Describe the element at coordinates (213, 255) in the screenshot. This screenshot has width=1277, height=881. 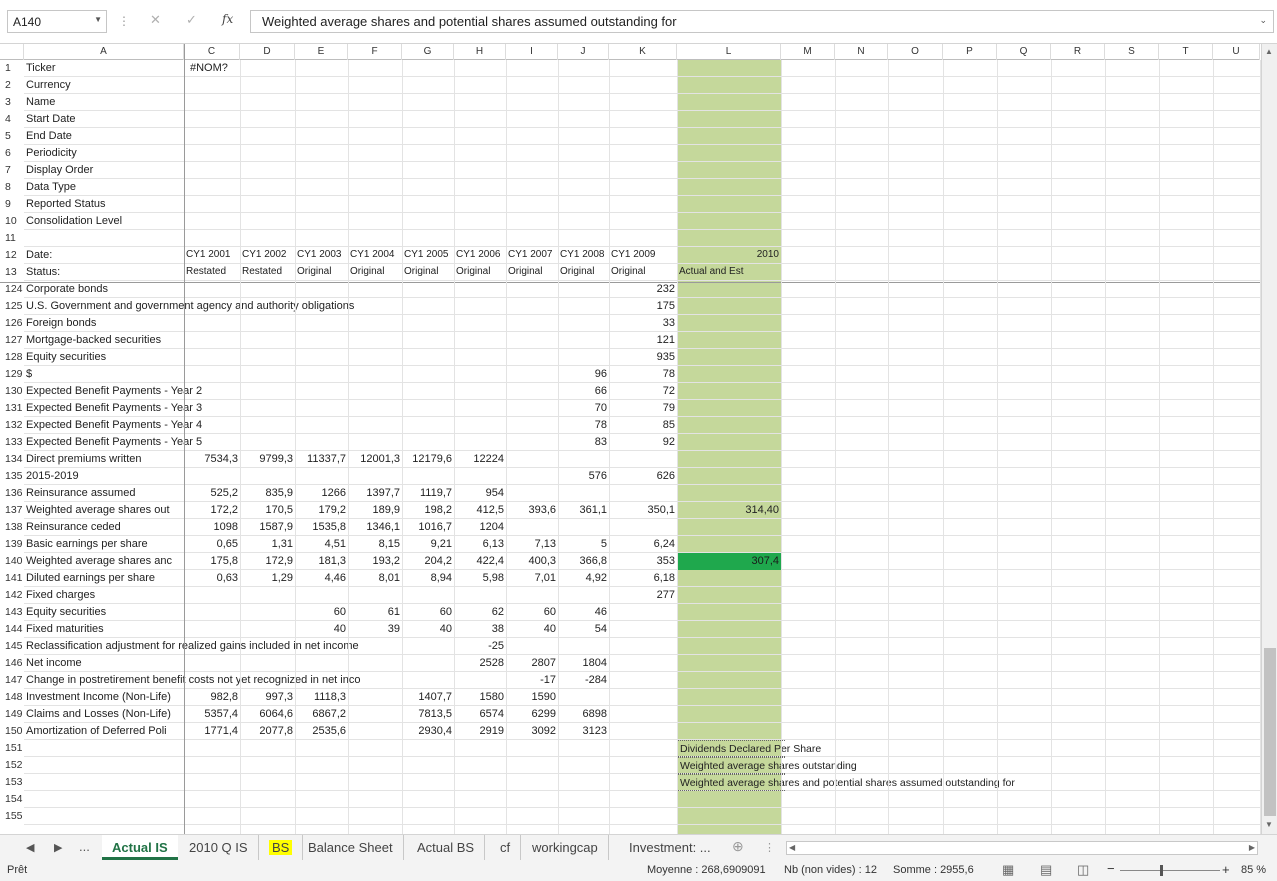
I see `cell-c12: CY1 2001` at that location.